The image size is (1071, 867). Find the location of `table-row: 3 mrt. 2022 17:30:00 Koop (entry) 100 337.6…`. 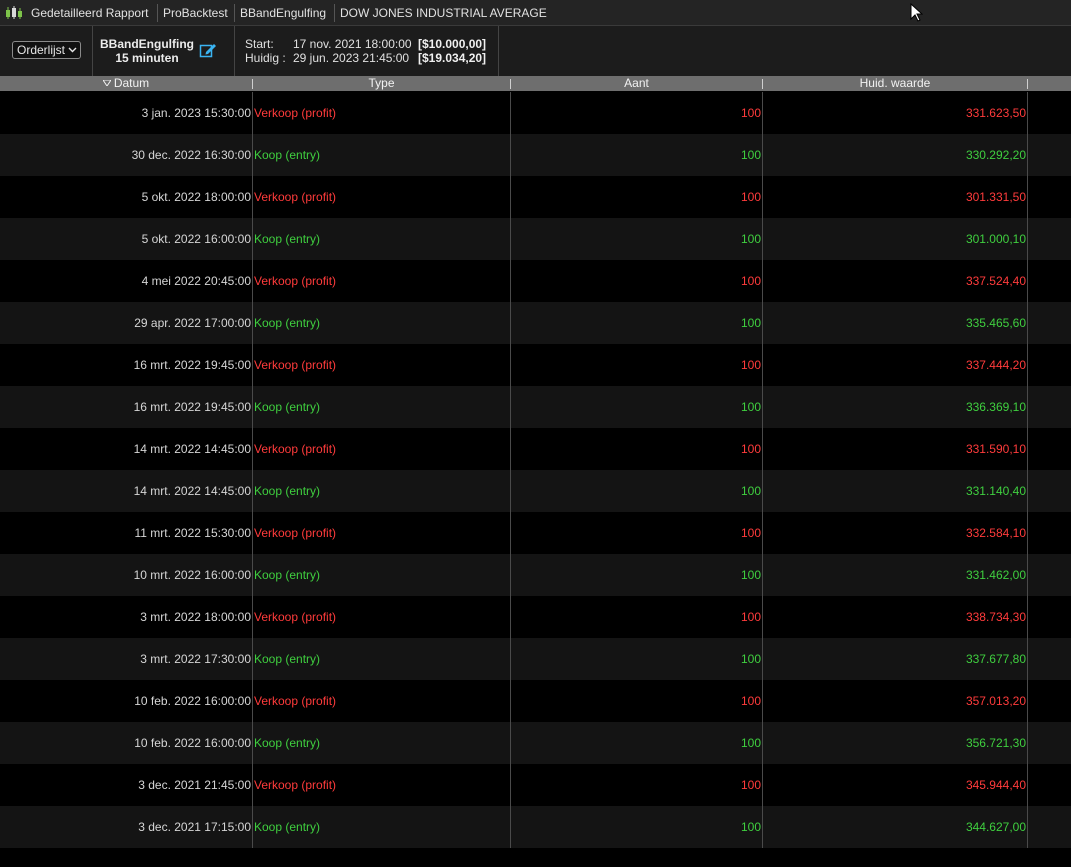

table-row: 3 mrt. 2022 17:30:00 Koop (entry) 100 337.6… is located at coordinates (535, 659).